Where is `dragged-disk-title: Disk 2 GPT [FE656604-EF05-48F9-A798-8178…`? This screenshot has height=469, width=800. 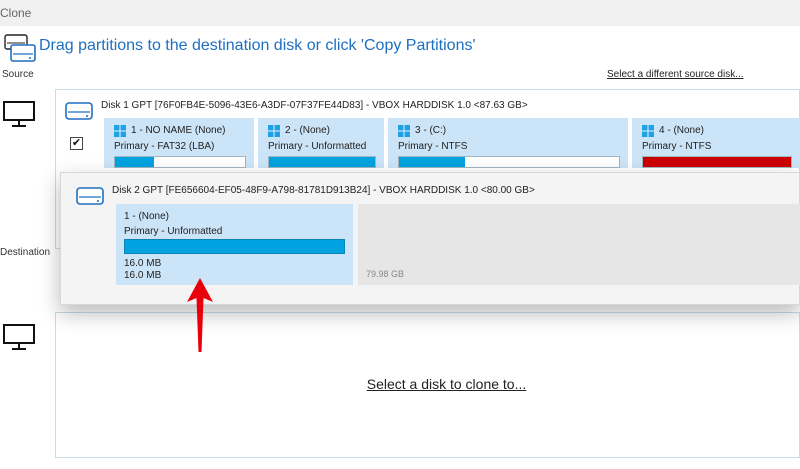 dragged-disk-title: Disk 2 GPT [FE656604-EF05-48F9-A798-8178… is located at coordinates (323, 190).